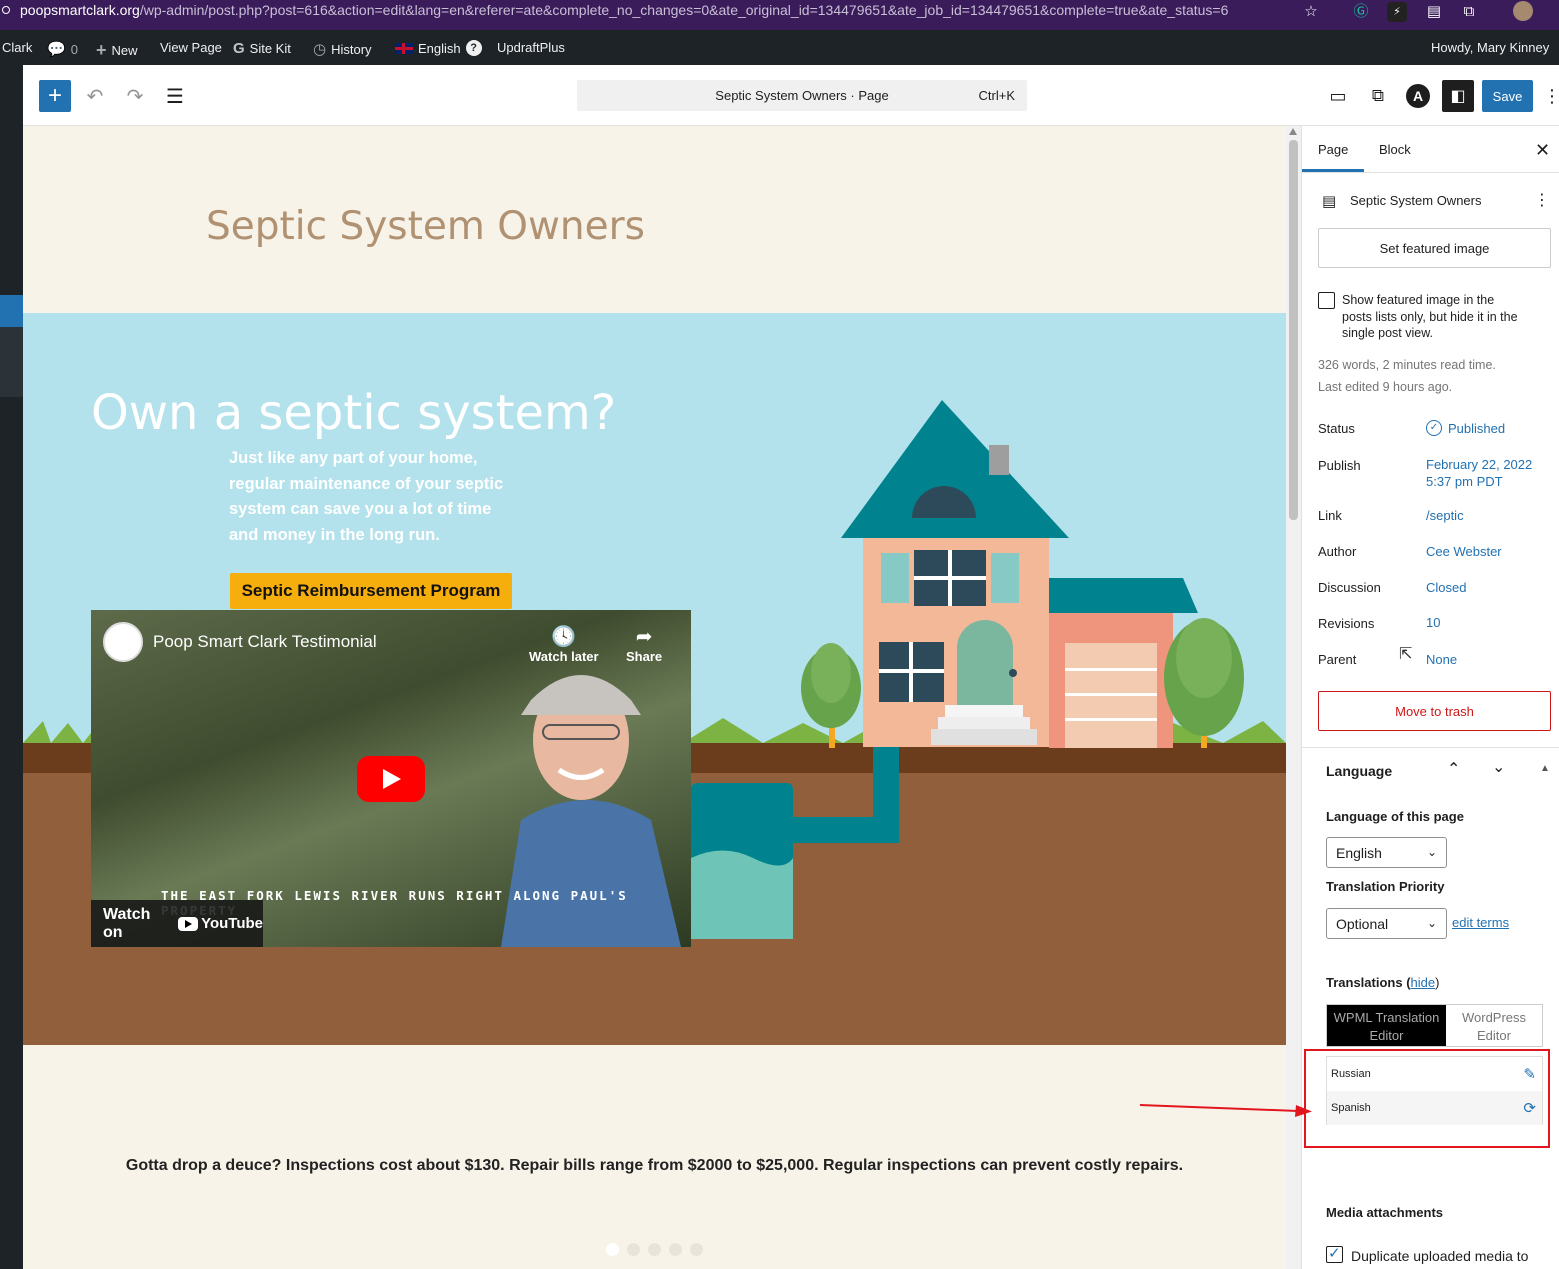 The image size is (1559, 1269). I want to click on link-value: /septic, so click(1445, 515).